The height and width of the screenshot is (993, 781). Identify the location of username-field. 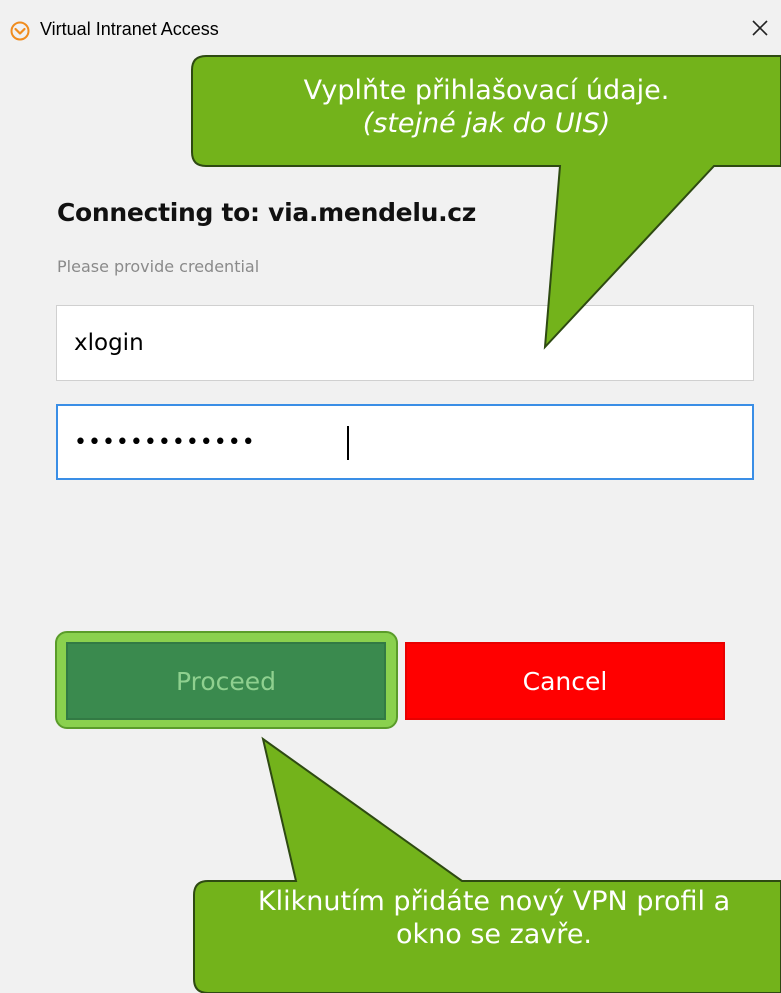
(405, 343).